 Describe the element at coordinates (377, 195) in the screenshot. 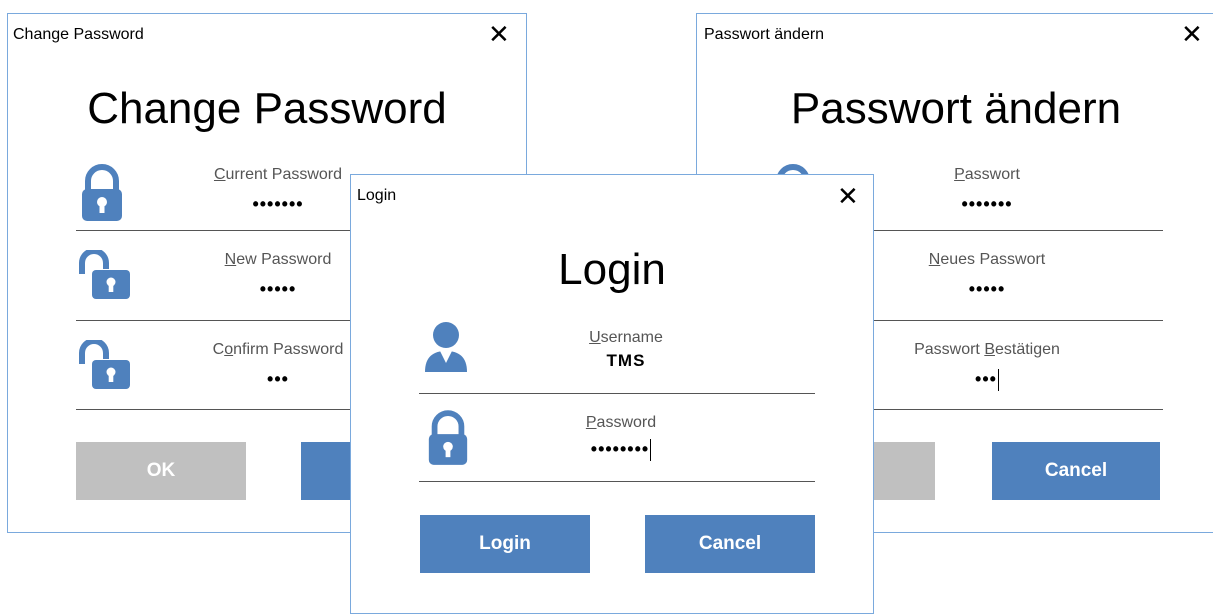

I see `window-title: Login` at that location.